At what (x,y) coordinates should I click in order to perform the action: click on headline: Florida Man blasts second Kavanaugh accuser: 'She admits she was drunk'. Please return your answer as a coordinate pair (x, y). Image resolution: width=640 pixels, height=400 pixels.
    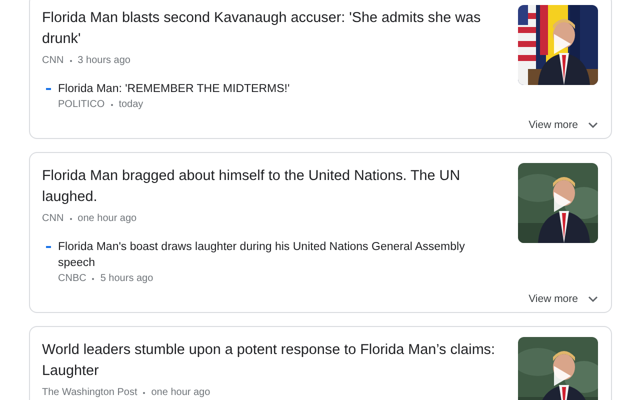
    Looking at the image, I should click on (271, 29).